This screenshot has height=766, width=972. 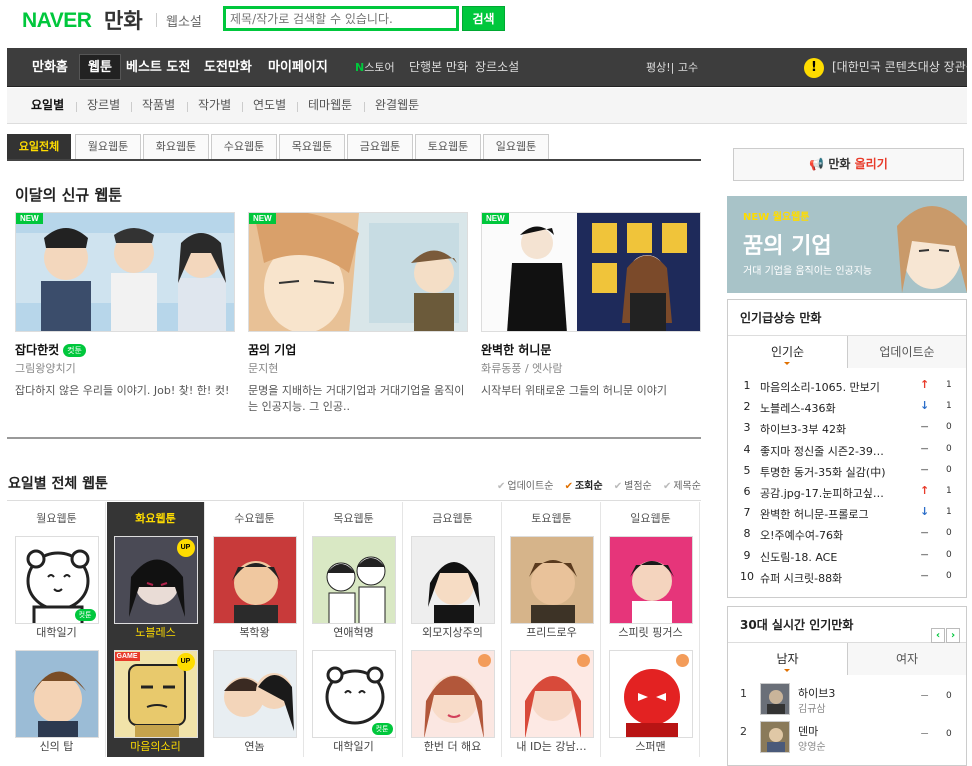 I want to click on day-column-title: 월요웹툰, so click(x=56, y=519).